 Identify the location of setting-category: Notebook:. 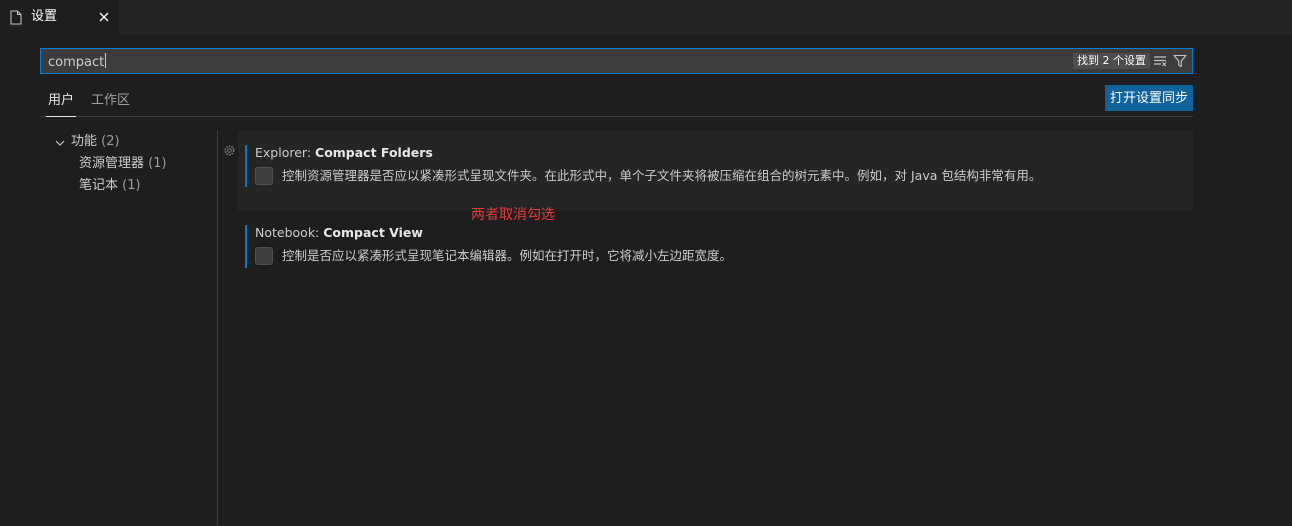
(289, 232).